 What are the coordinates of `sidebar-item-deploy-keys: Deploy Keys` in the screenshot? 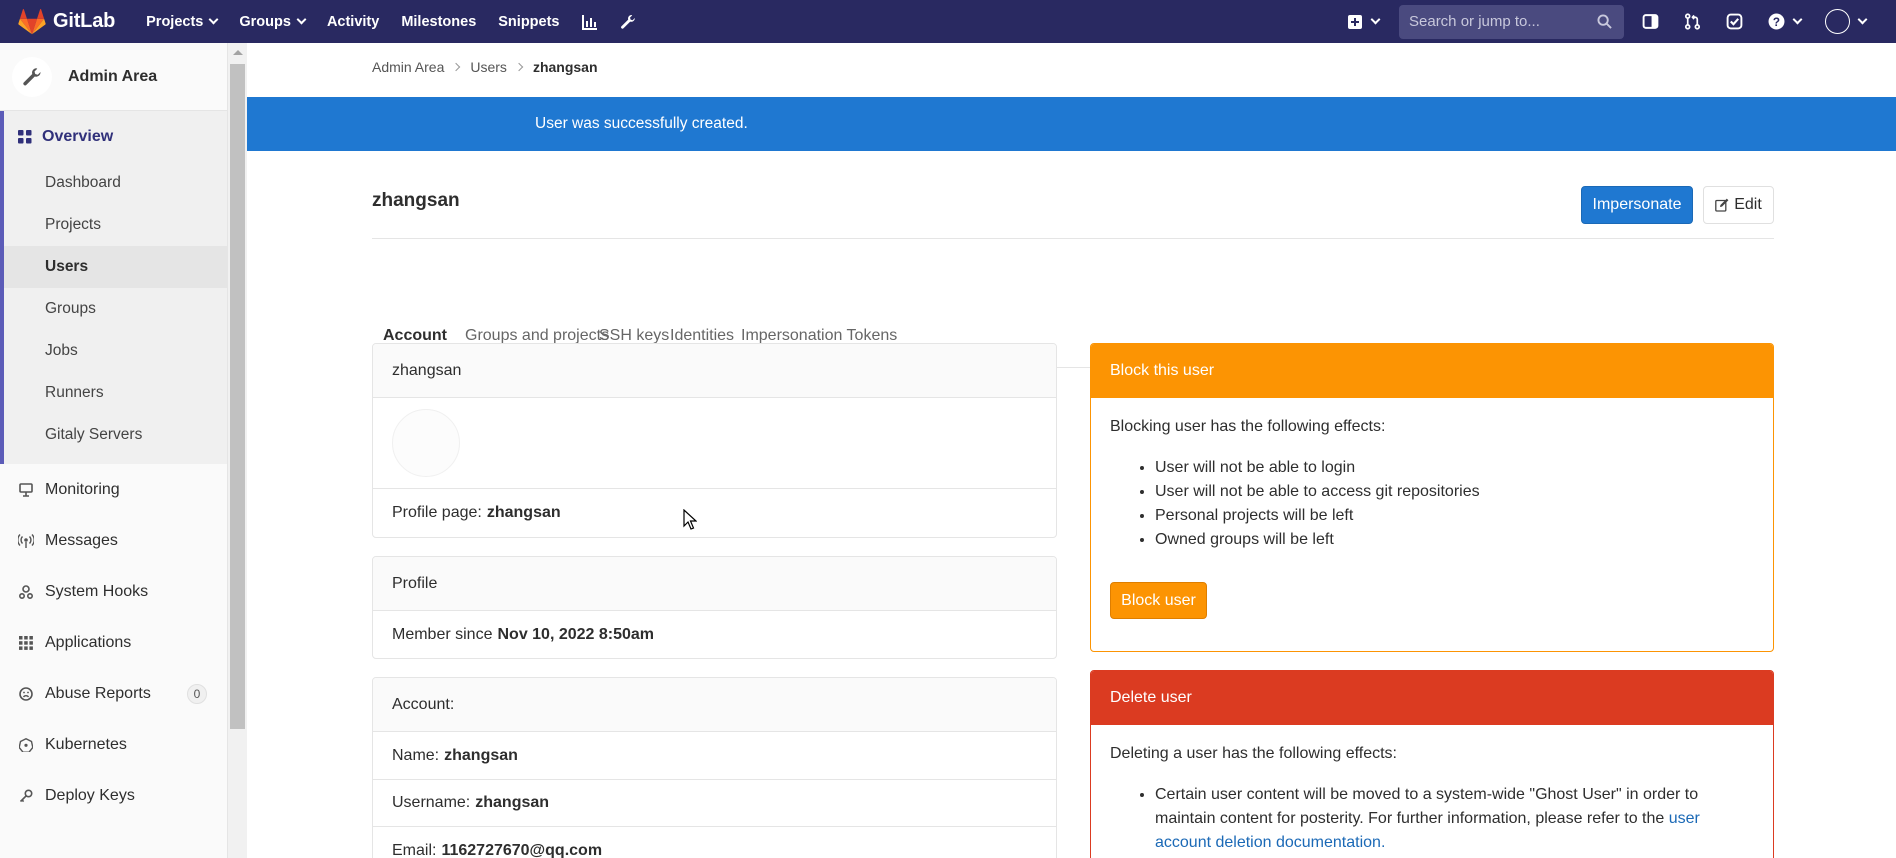 It's located at (113, 795).